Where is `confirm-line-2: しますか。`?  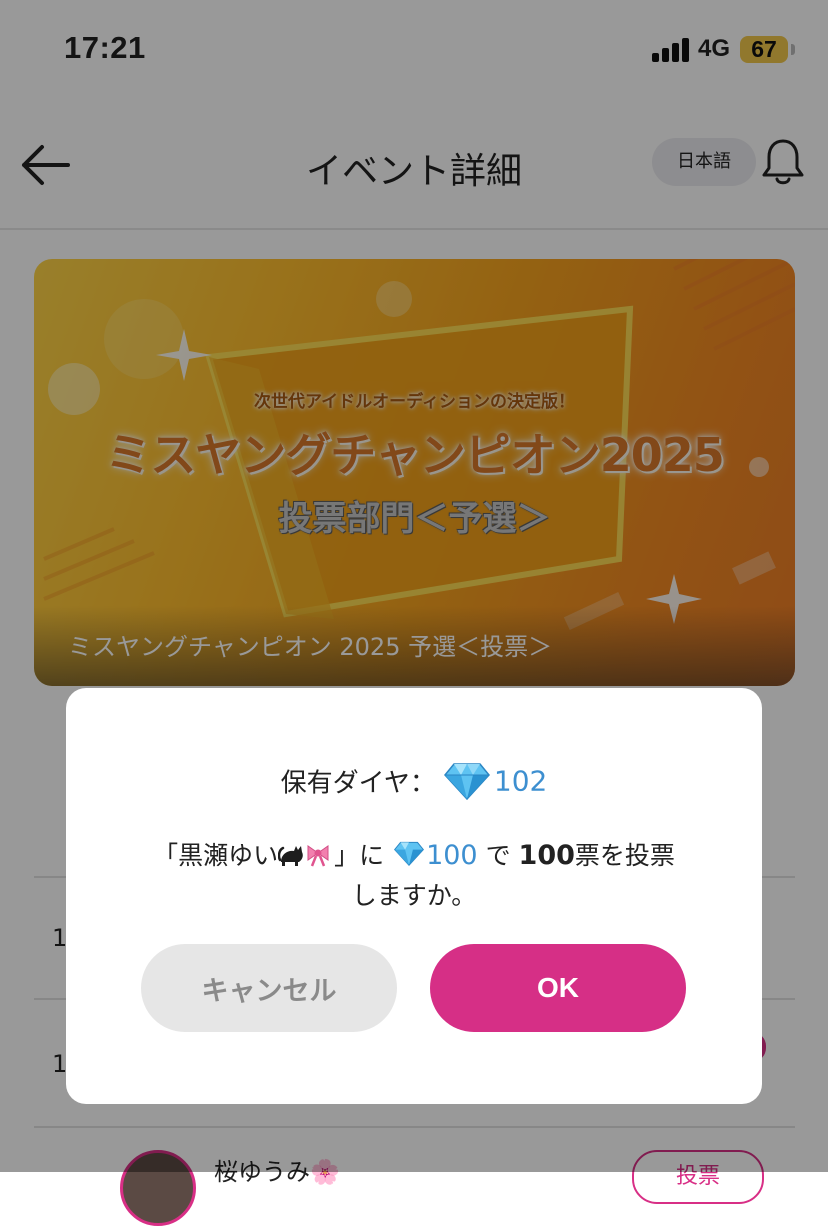
confirm-line-2: しますか。 is located at coordinates (414, 895).